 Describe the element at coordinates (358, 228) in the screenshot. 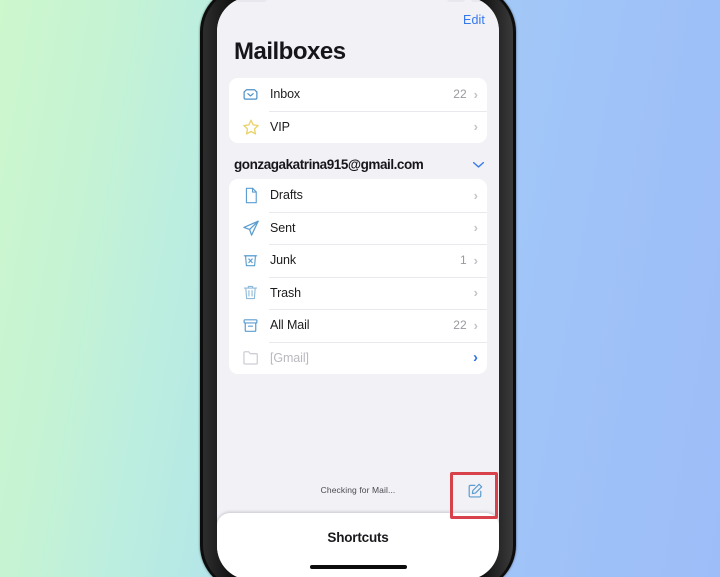

I see `mailbox-row-sent: Sent ›` at that location.